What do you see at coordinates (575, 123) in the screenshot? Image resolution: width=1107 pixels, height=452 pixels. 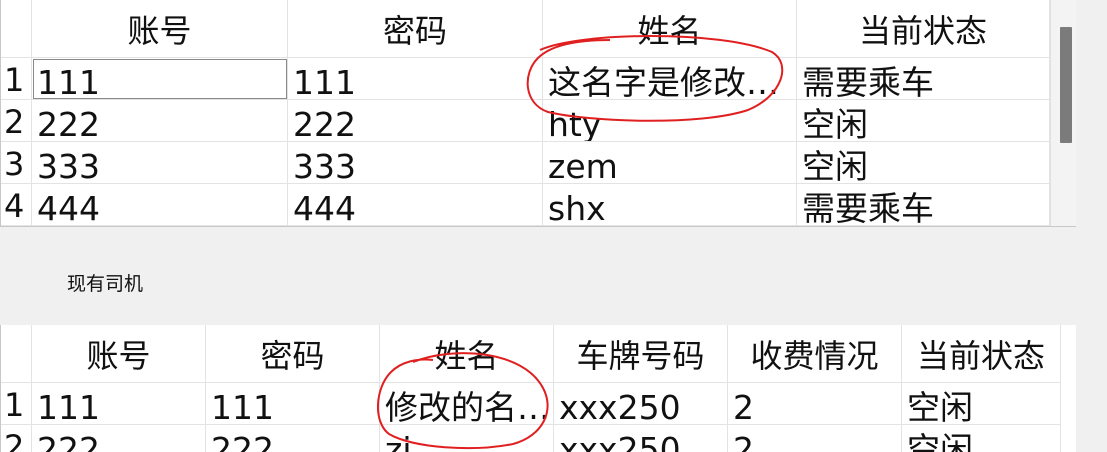 I see `cell-text: hty` at bounding box center [575, 123].